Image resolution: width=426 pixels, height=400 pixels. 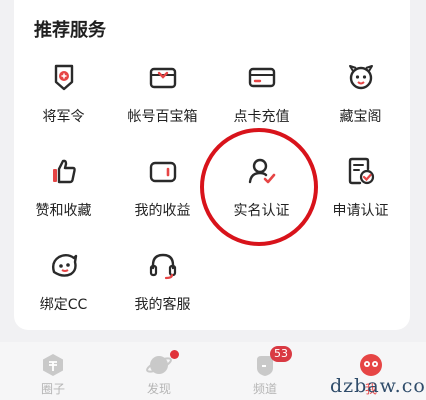 I want to click on card-icon, so click(x=261, y=77).